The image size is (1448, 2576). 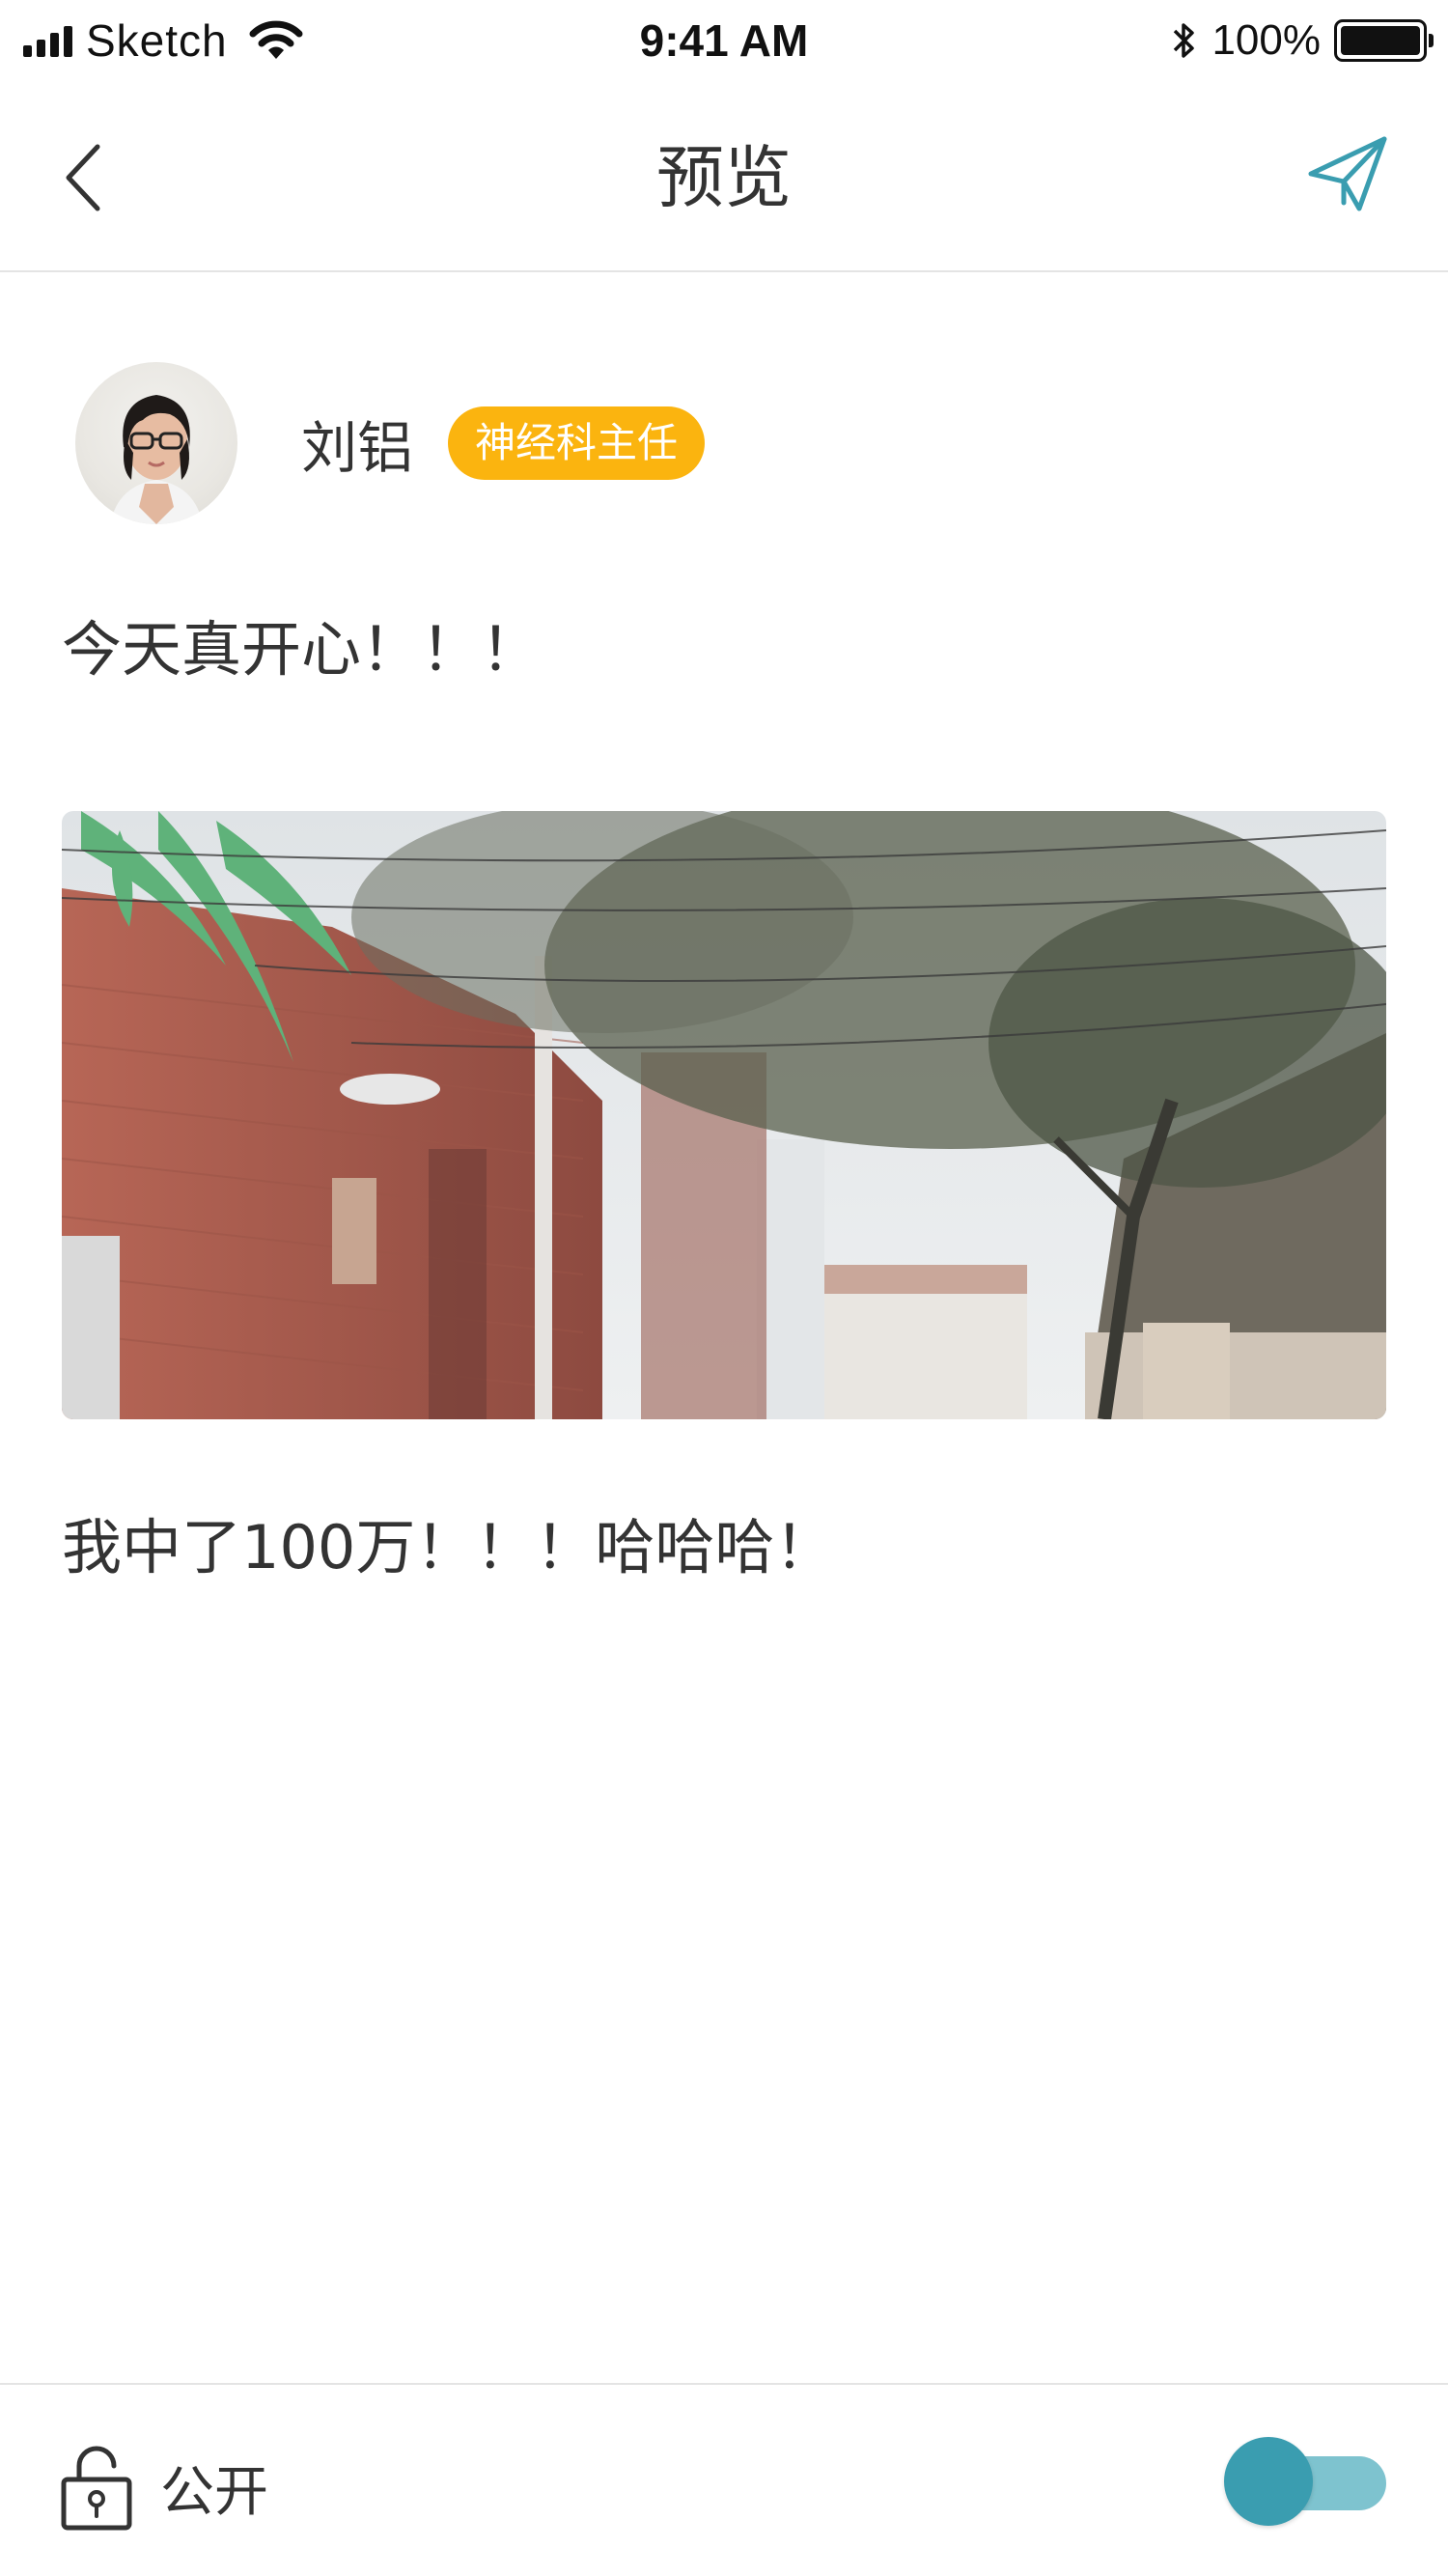 What do you see at coordinates (156, 460) in the screenshot?
I see `avatar-portrait` at bounding box center [156, 460].